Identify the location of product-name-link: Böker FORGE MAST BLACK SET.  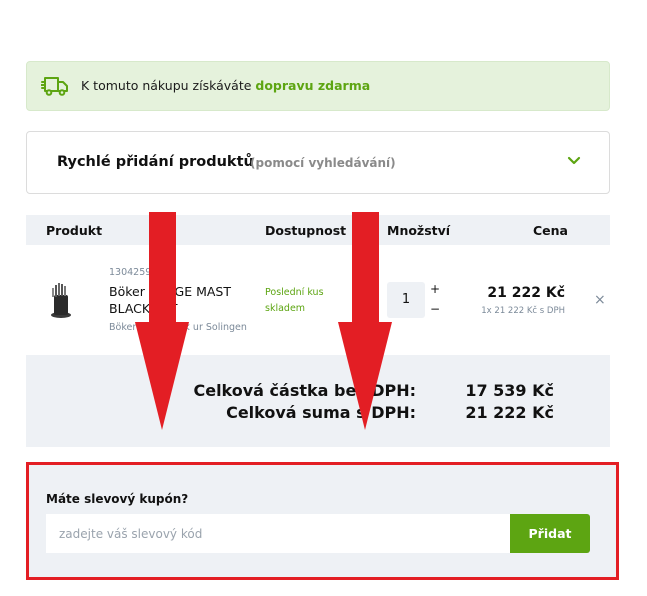
(170, 300).